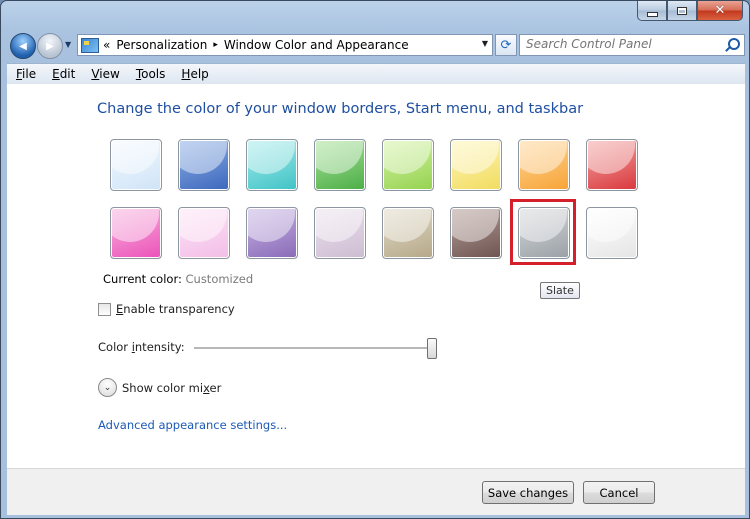 The width and height of the screenshot is (750, 519). What do you see at coordinates (376, 74) in the screenshot?
I see `menu-bar: File Edit View Tools Help` at bounding box center [376, 74].